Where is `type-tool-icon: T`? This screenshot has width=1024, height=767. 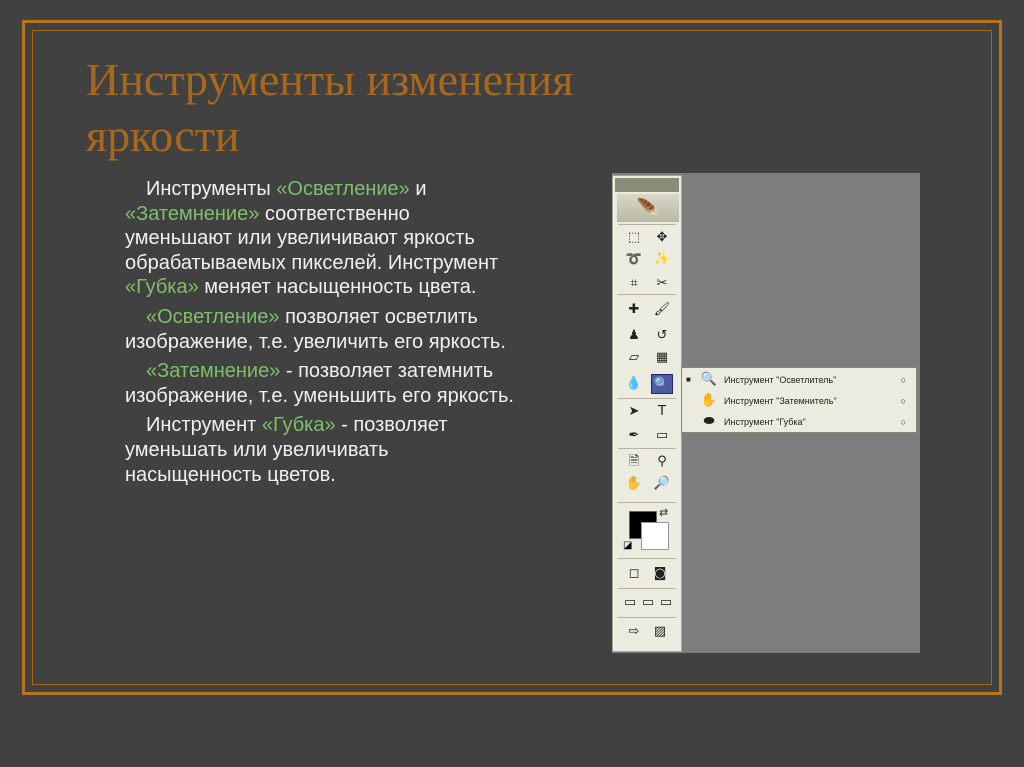
type-tool-icon: T is located at coordinates (662, 412).